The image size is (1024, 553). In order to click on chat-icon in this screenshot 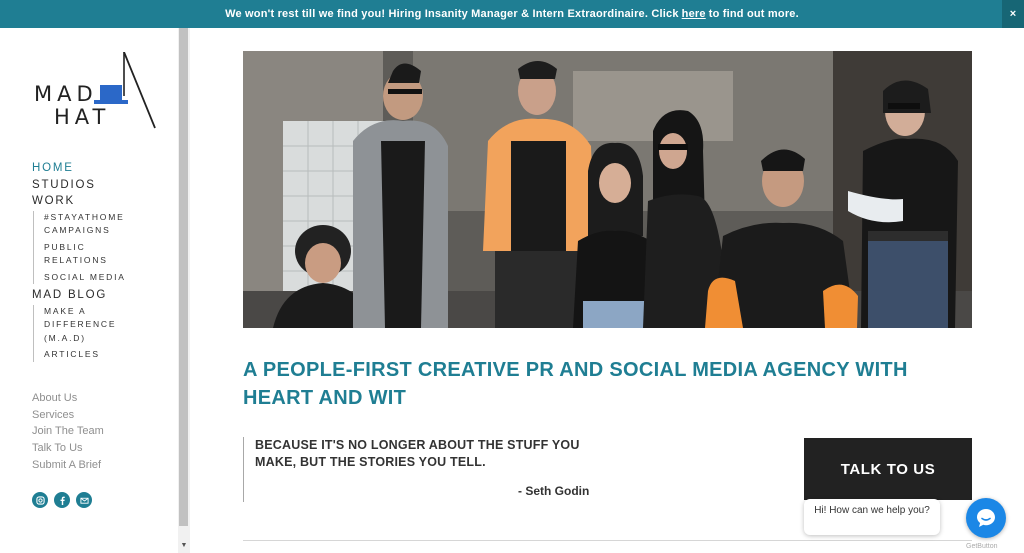, I will do `click(986, 518)`.